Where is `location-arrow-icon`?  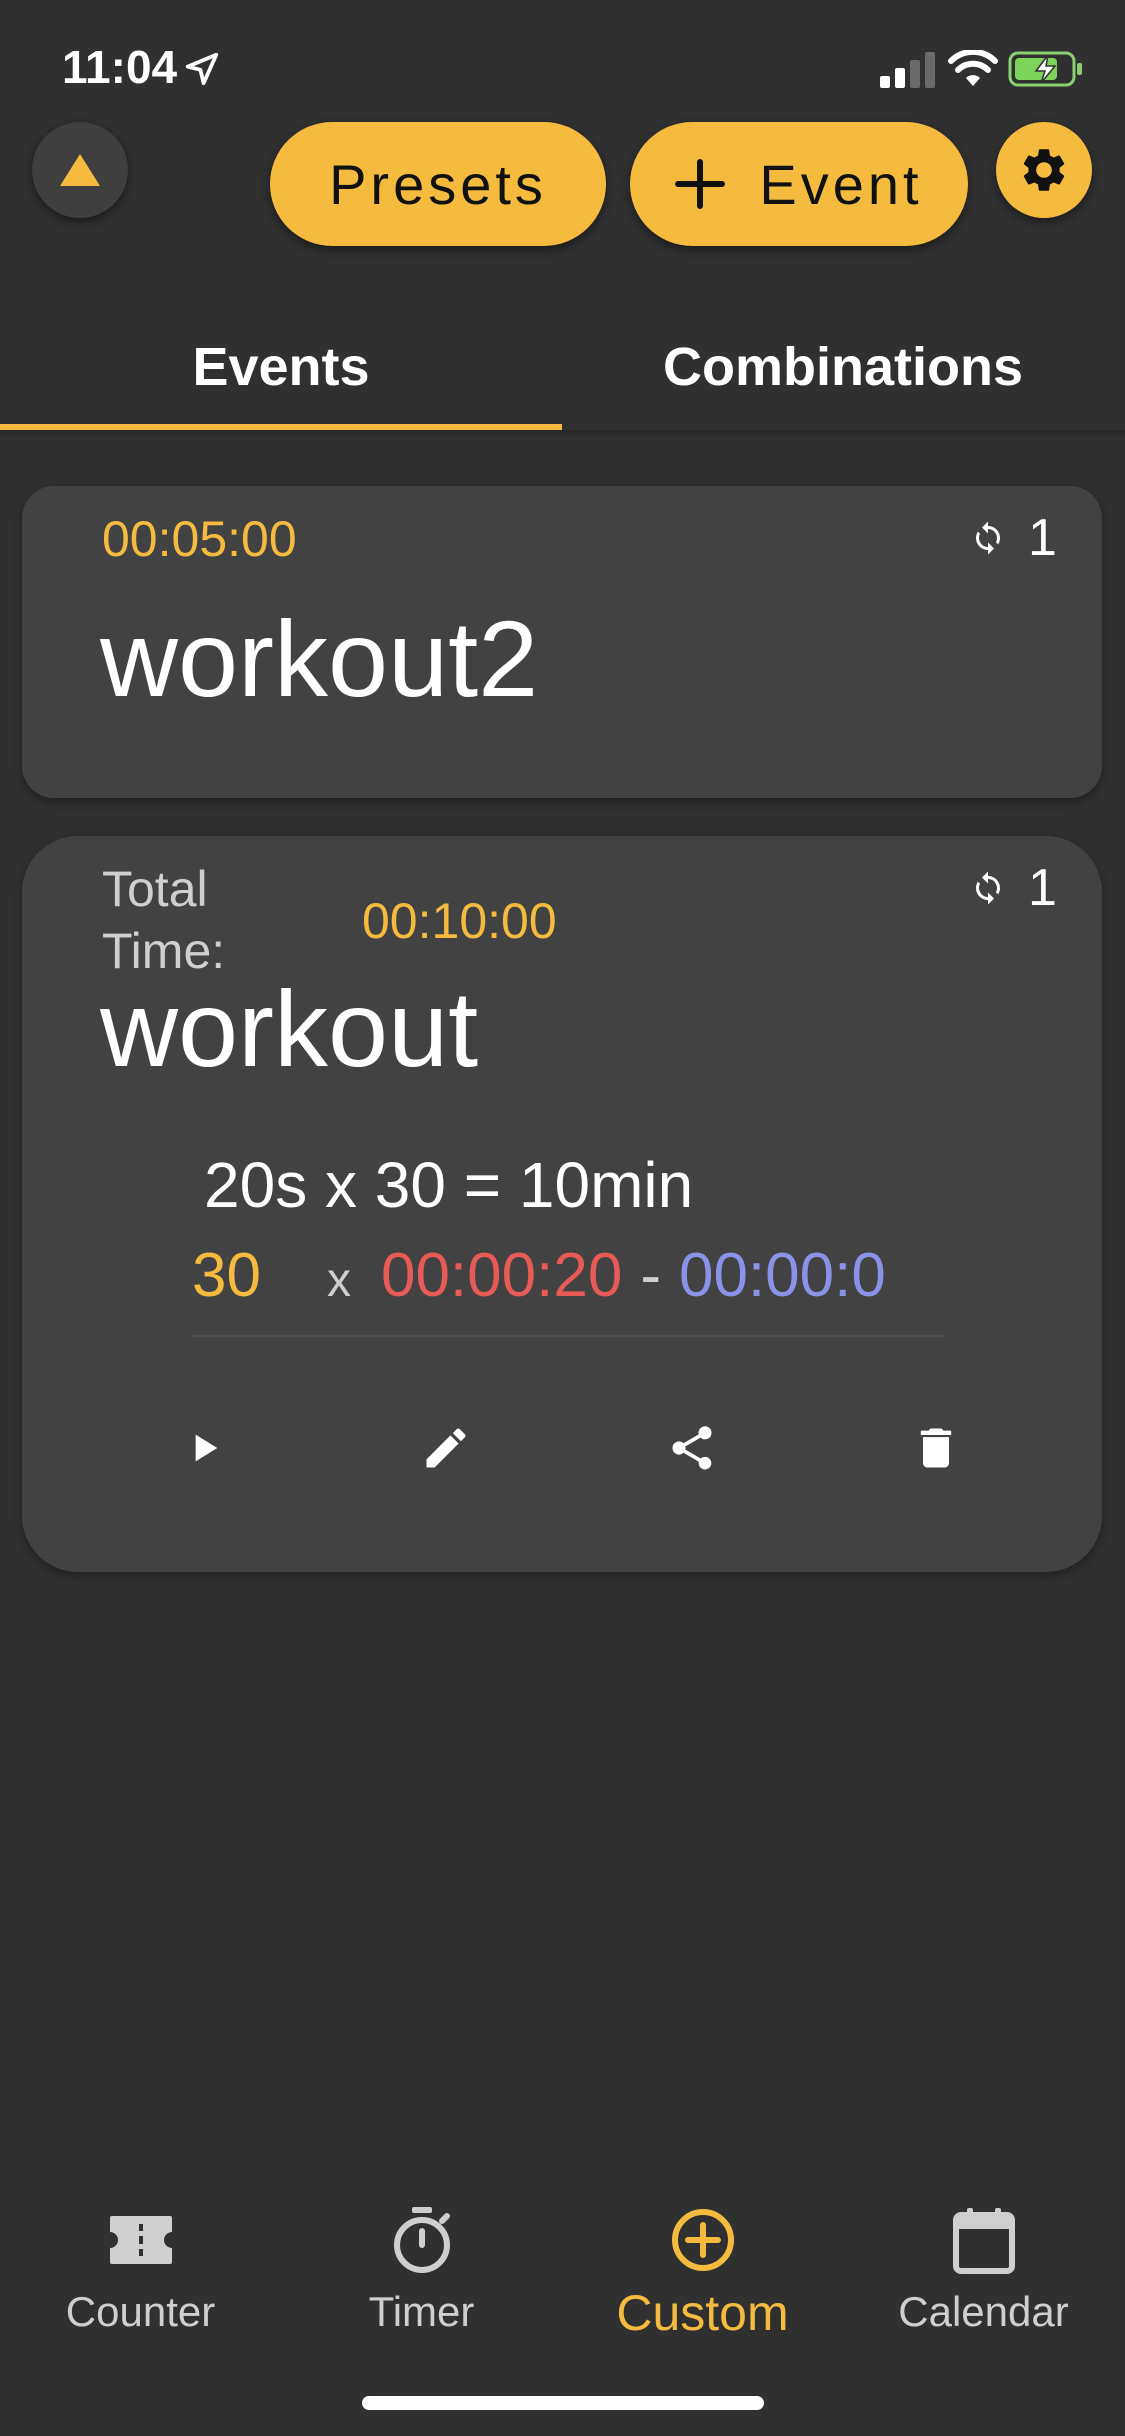 location-arrow-icon is located at coordinates (202, 69).